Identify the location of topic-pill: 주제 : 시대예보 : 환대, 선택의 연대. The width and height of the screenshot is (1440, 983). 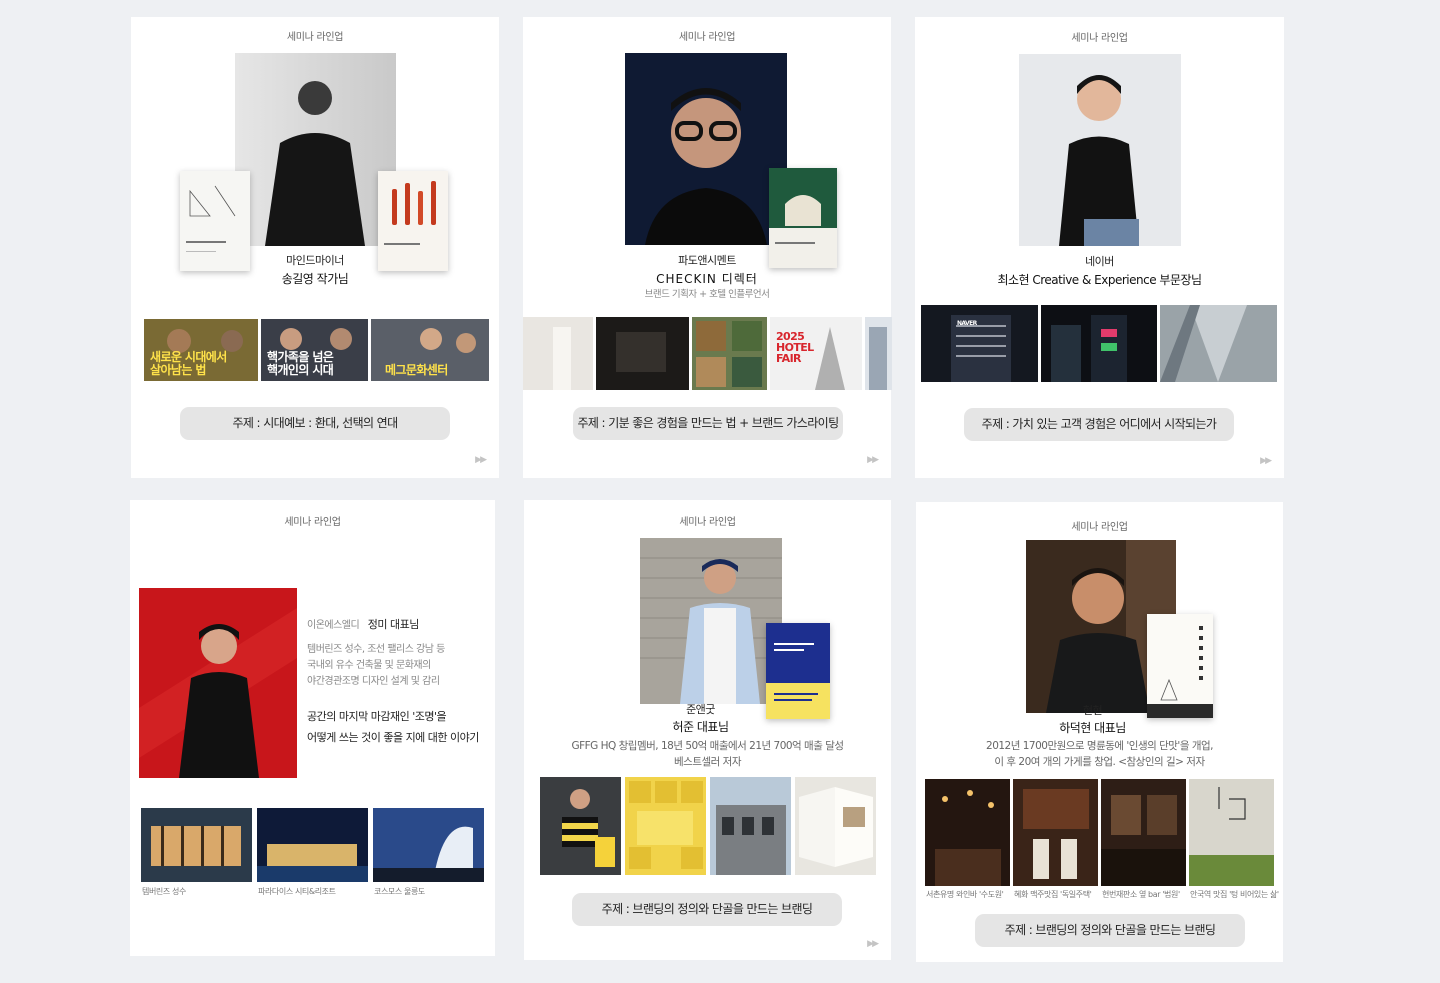
(315, 423).